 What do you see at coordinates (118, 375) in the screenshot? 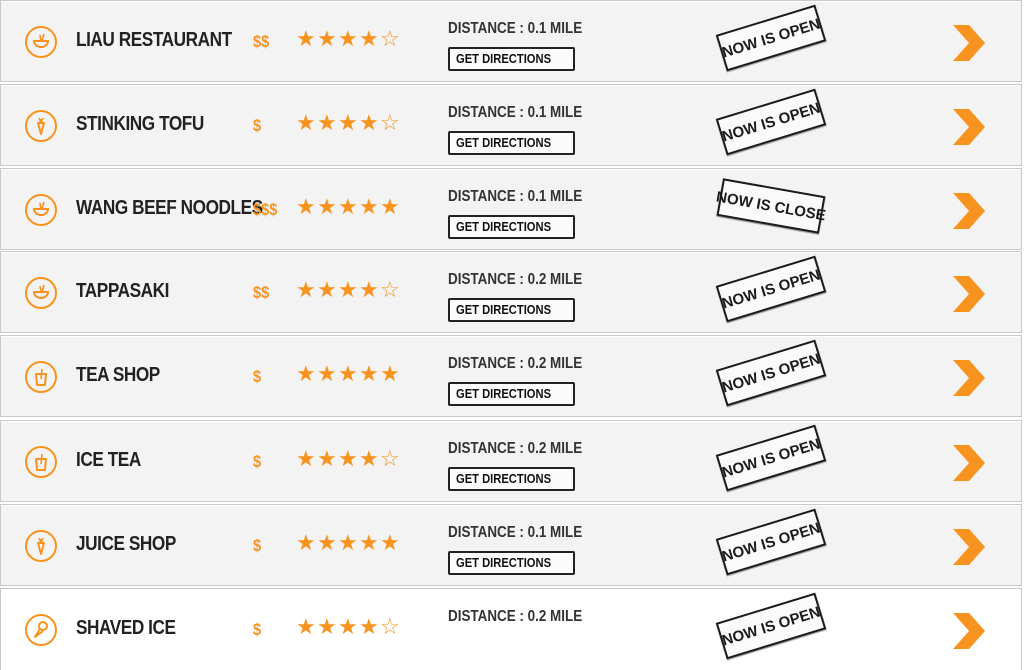
I see `restaurant-name: TEA SHOP` at bounding box center [118, 375].